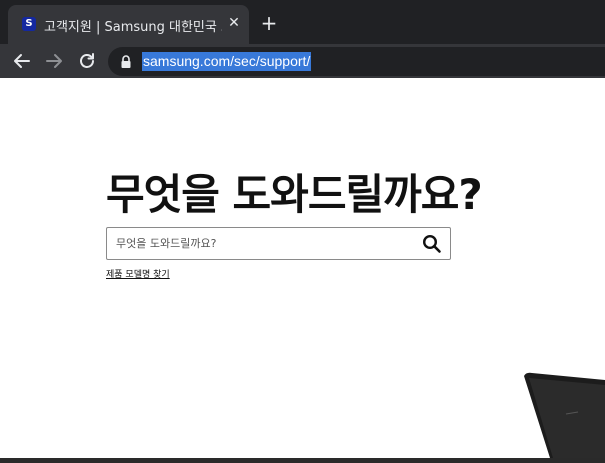 This screenshot has height=463, width=605. Describe the element at coordinates (133, 27) in the screenshot. I see `tab-title: 고객지원 | Samsung 대한민국 고객지원` at that location.